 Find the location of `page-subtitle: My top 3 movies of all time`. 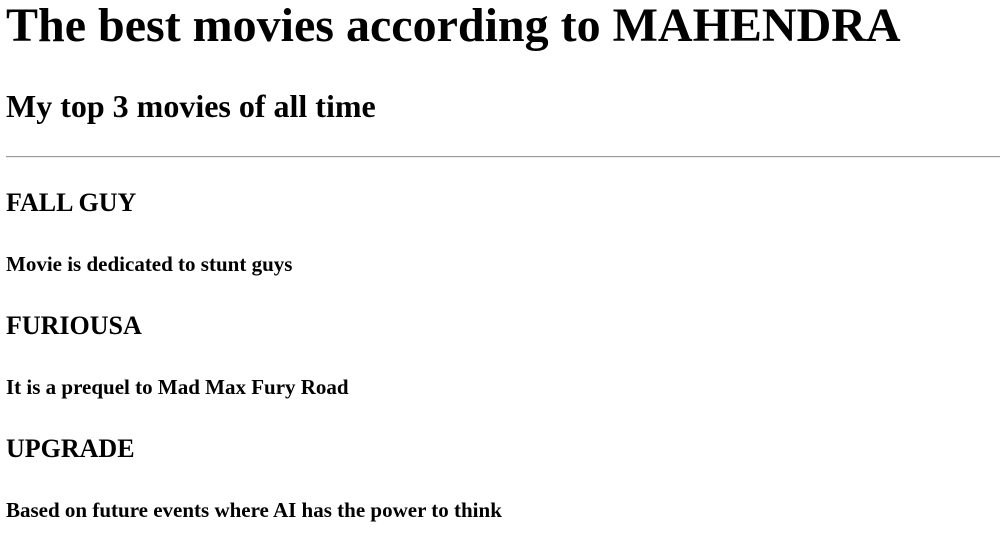

page-subtitle: My top 3 movies of all time is located at coordinates (191, 106).